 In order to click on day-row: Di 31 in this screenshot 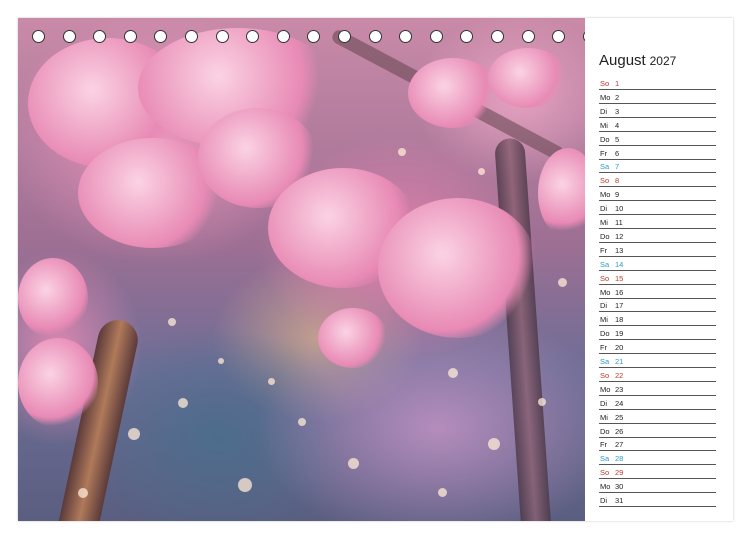, I will do `click(657, 499)`.